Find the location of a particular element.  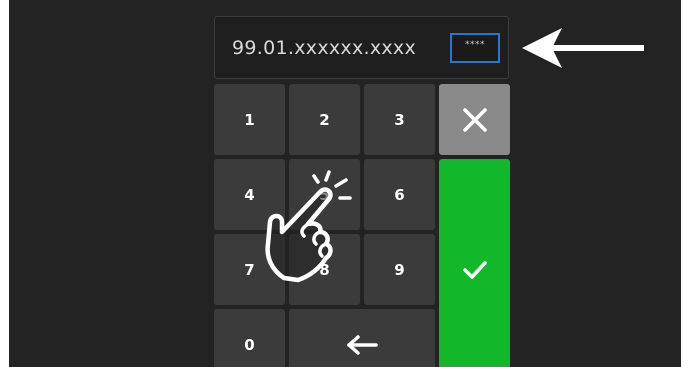

close-icon is located at coordinates (474, 119).